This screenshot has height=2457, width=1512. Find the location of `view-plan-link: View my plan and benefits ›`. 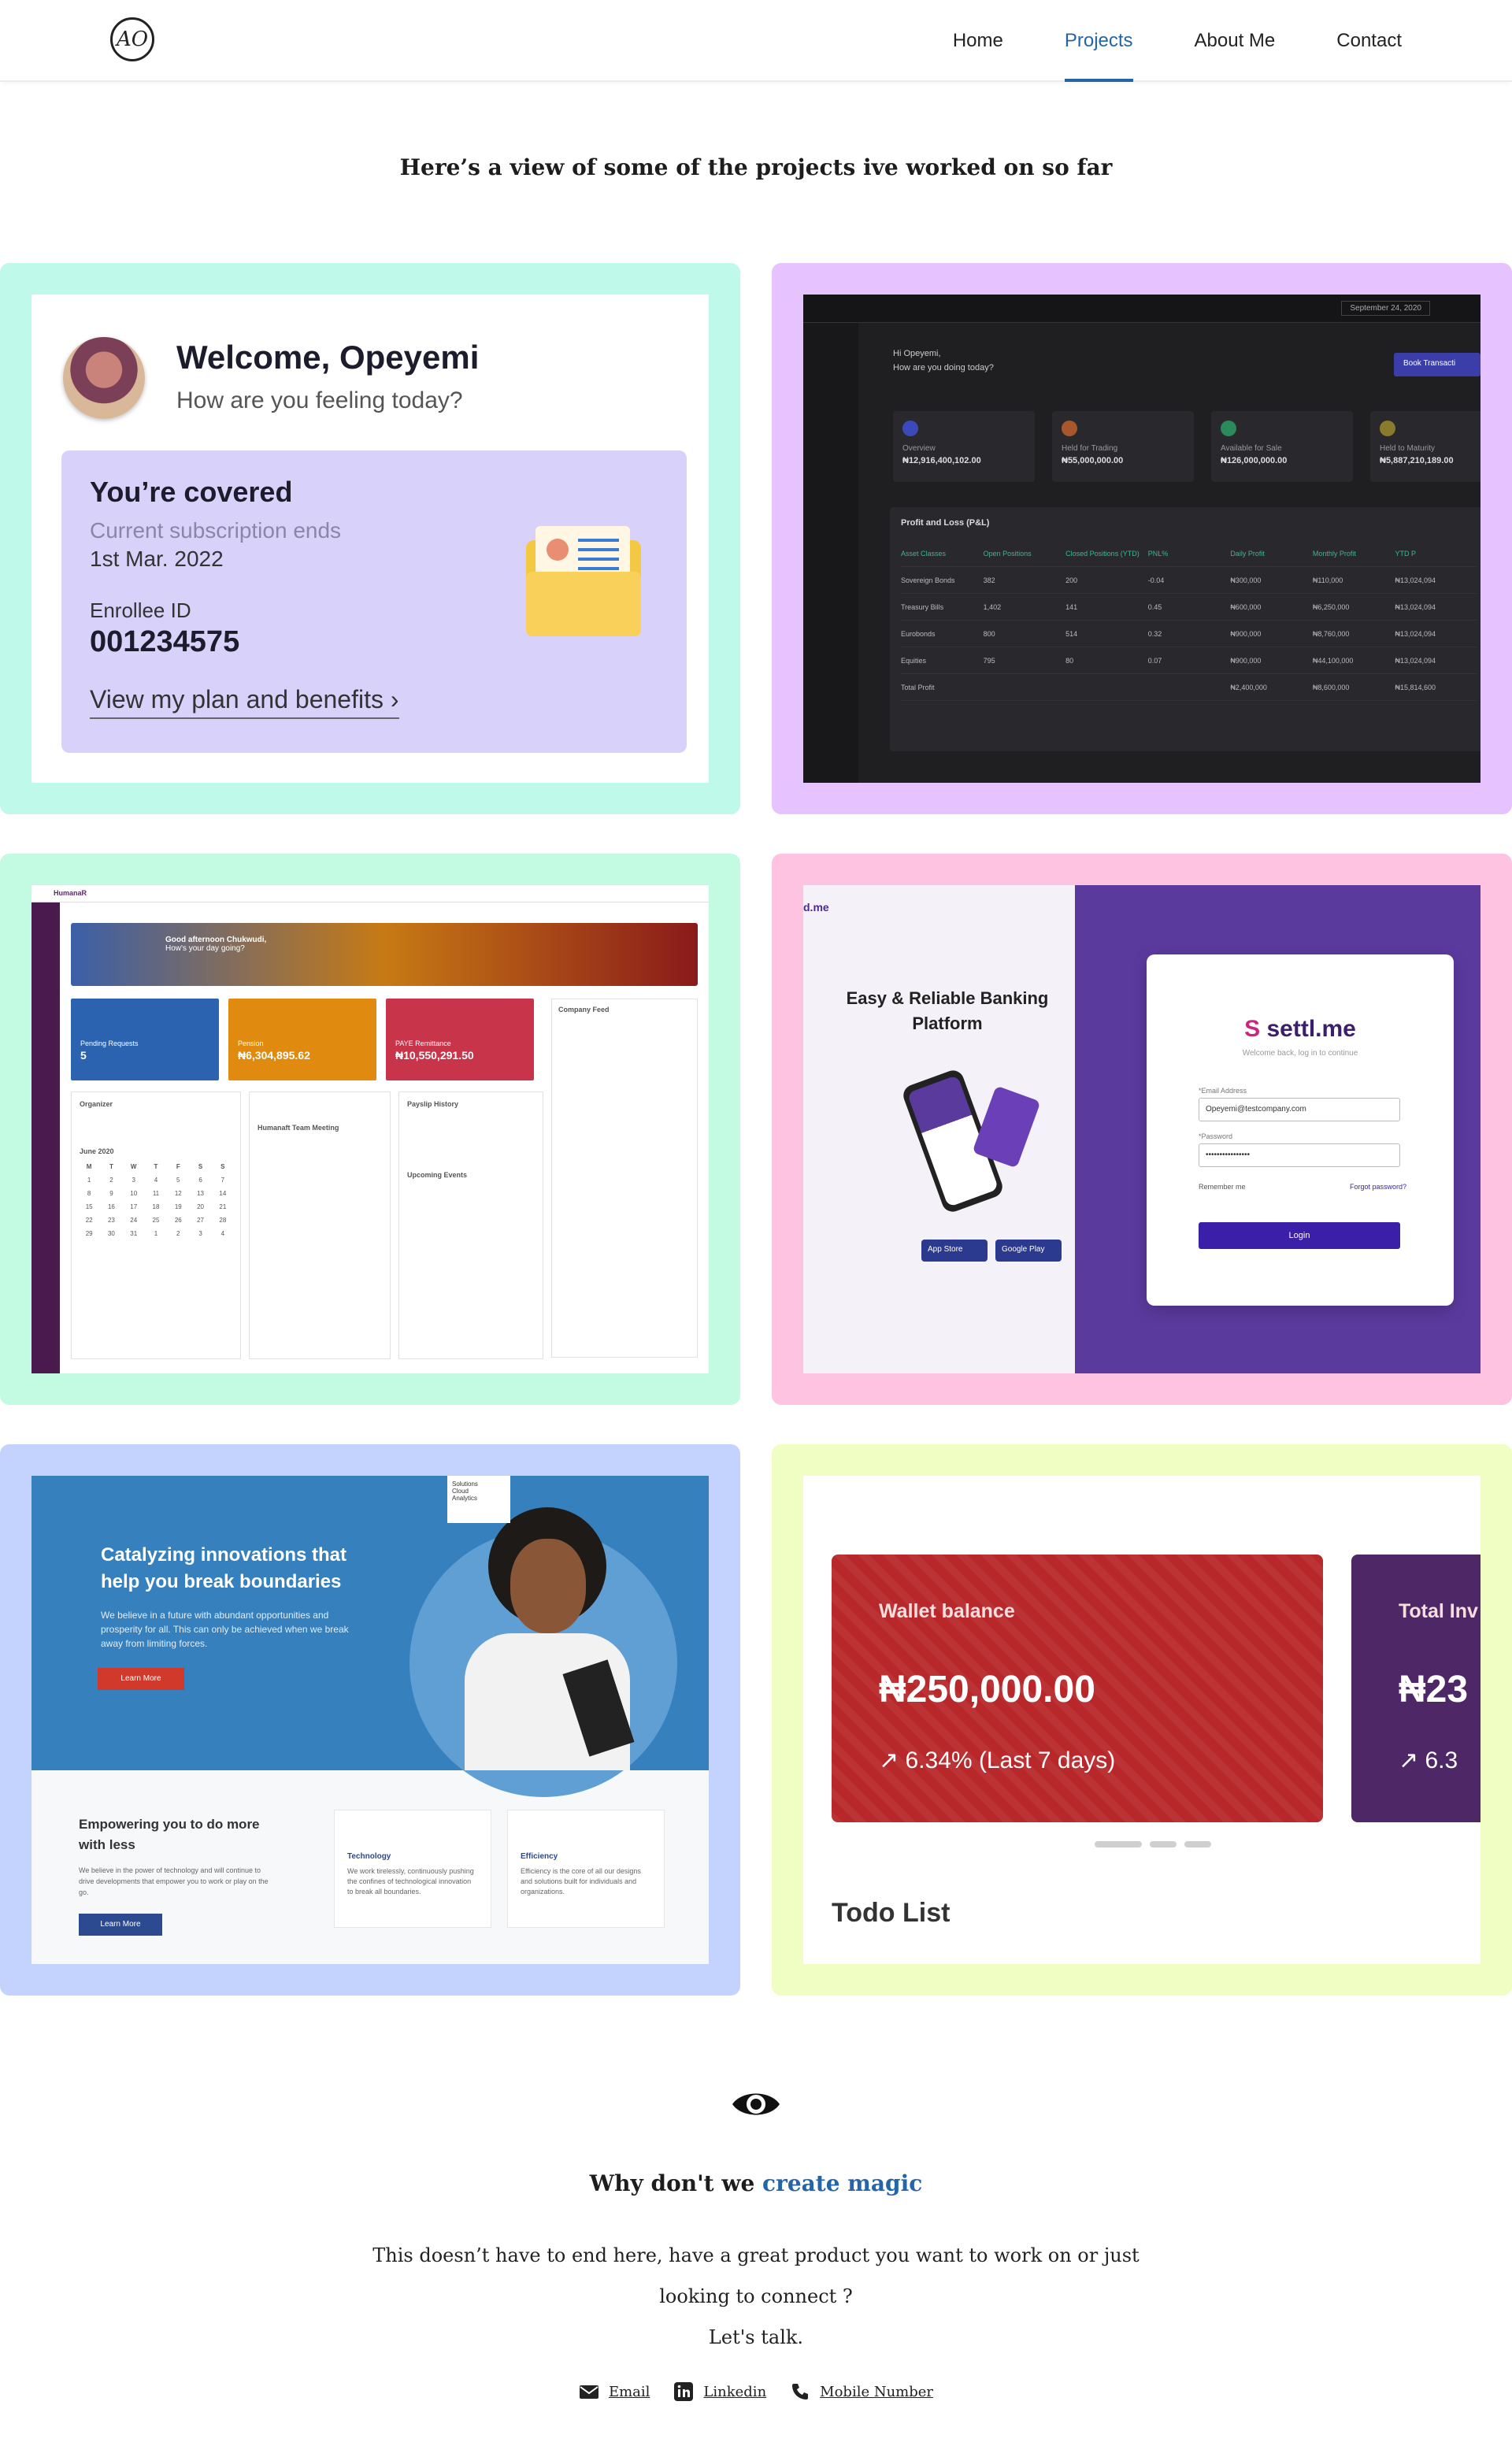

view-plan-link: View my plan and benefits › is located at coordinates (244, 702).